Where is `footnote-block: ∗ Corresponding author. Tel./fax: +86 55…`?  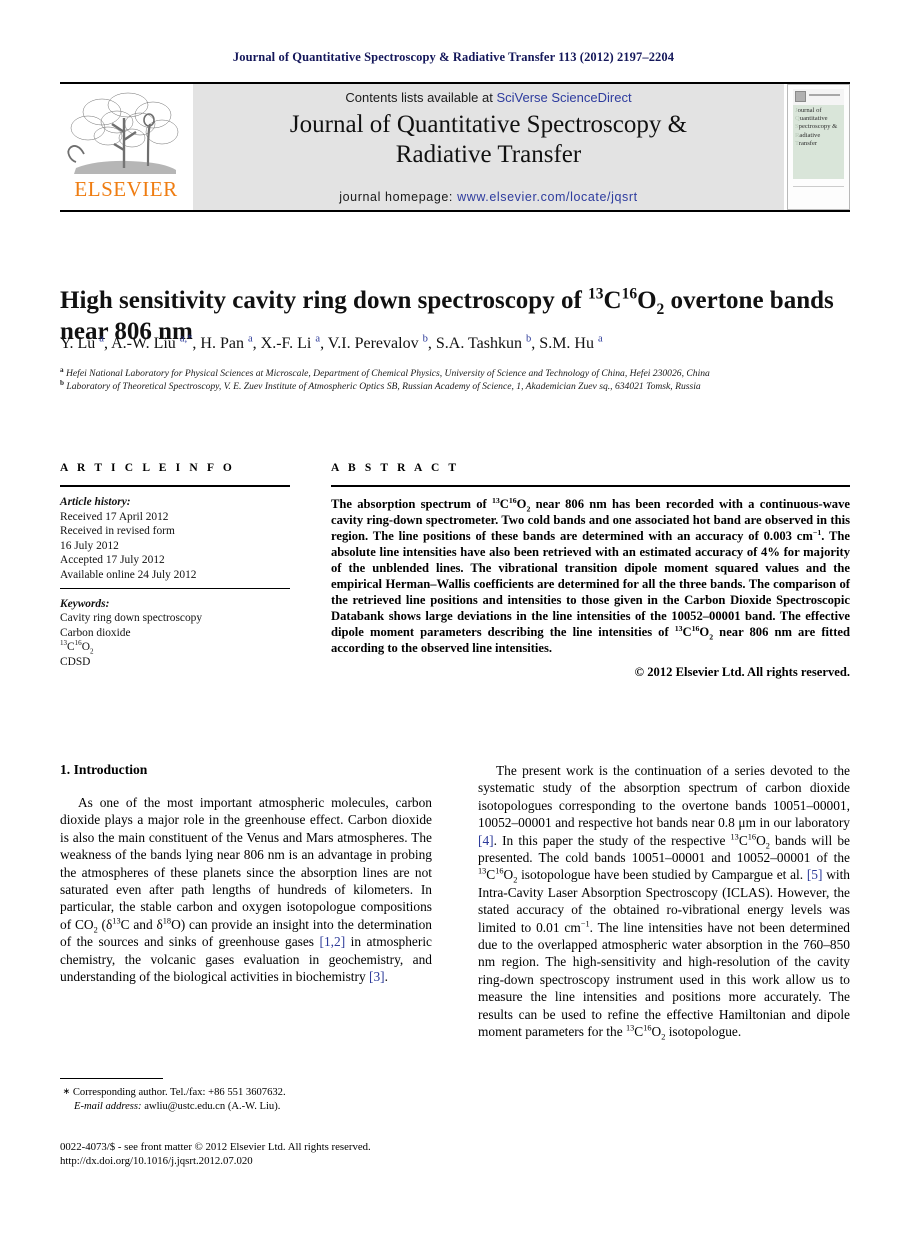
footnote-block: ∗ Corresponding author. Tel./fax: +86 55… is located at coordinates (246, 1096).